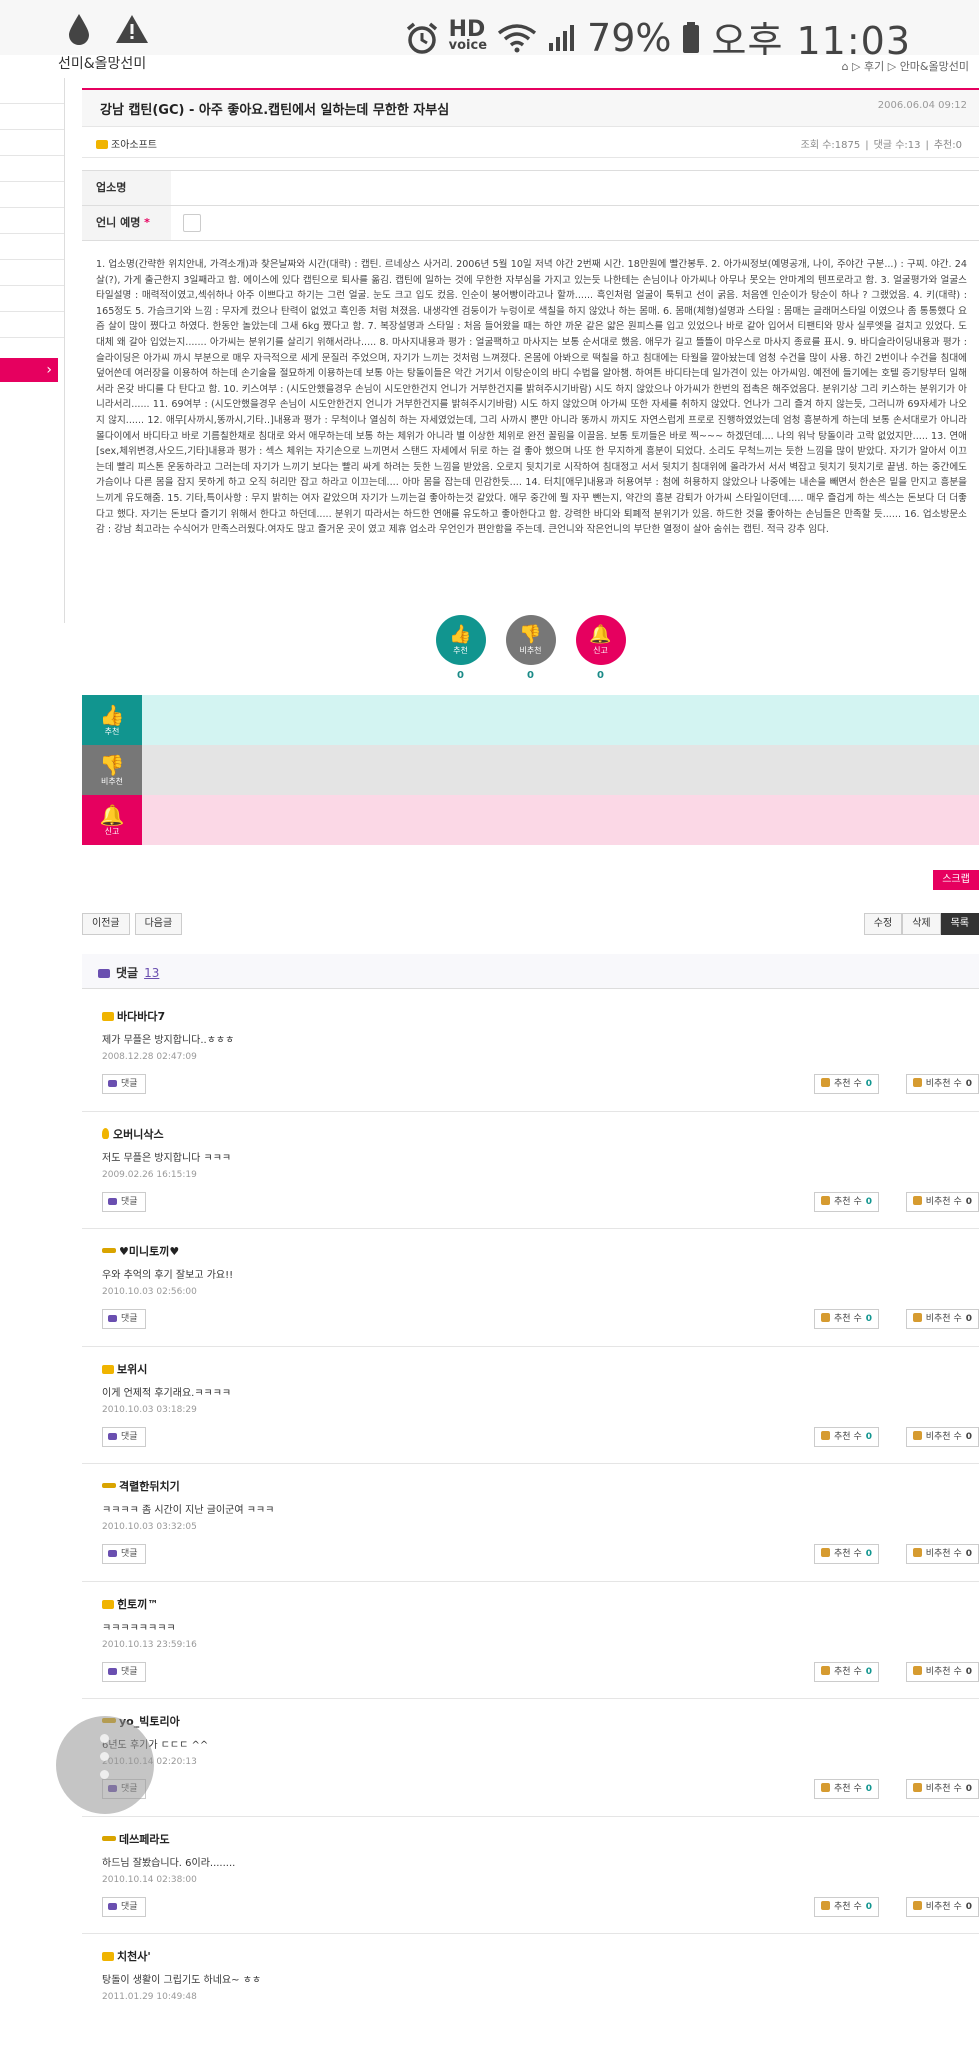 The image size is (979, 2051). What do you see at coordinates (151, 973) in the screenshot?
I see `comment-count-link: 13` at bounding box center [151, 973].